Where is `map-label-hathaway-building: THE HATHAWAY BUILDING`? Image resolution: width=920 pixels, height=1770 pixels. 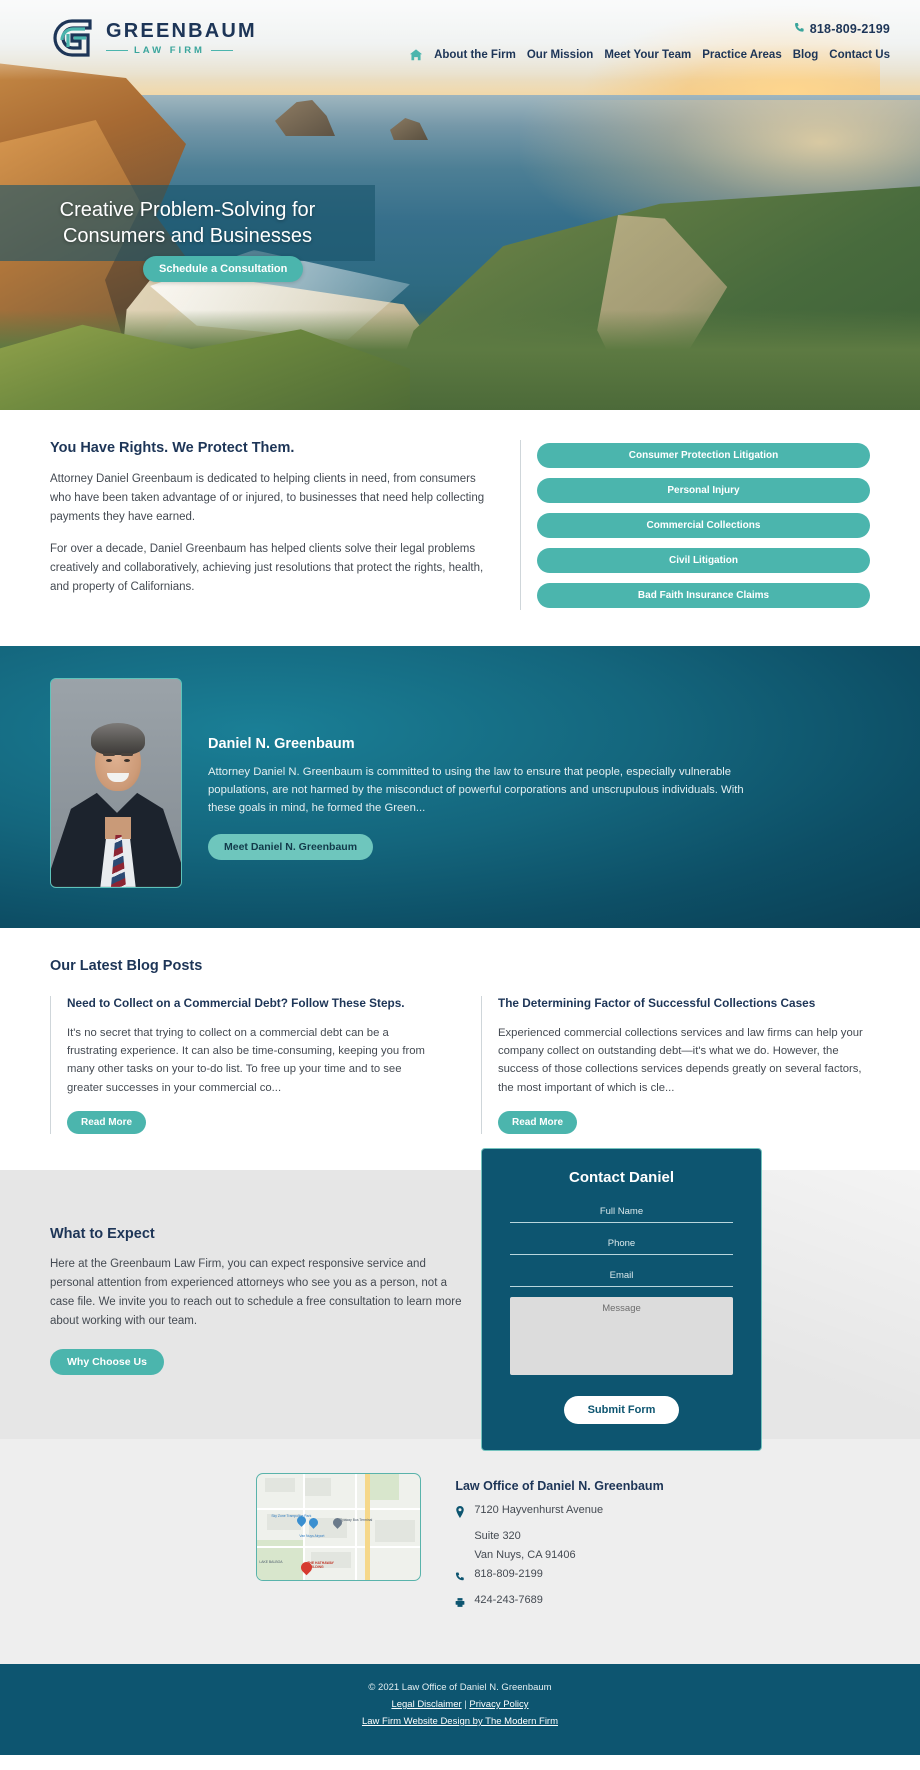
map-label-hathaway-building: THE HATHAWAY BUILDING is located at coordinates (320, 1564).